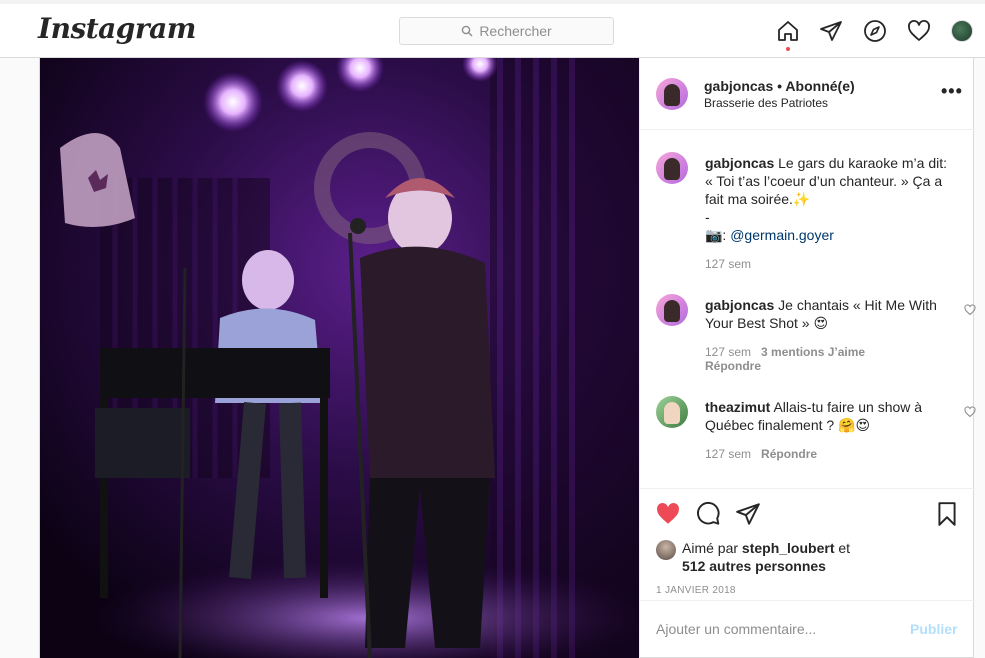 The width and height of the screenshot is (985, 658). Describe the element at coordinates (696, 590) in the screenshot. I see `post-date: 1 JANVIER 2018` at that location.